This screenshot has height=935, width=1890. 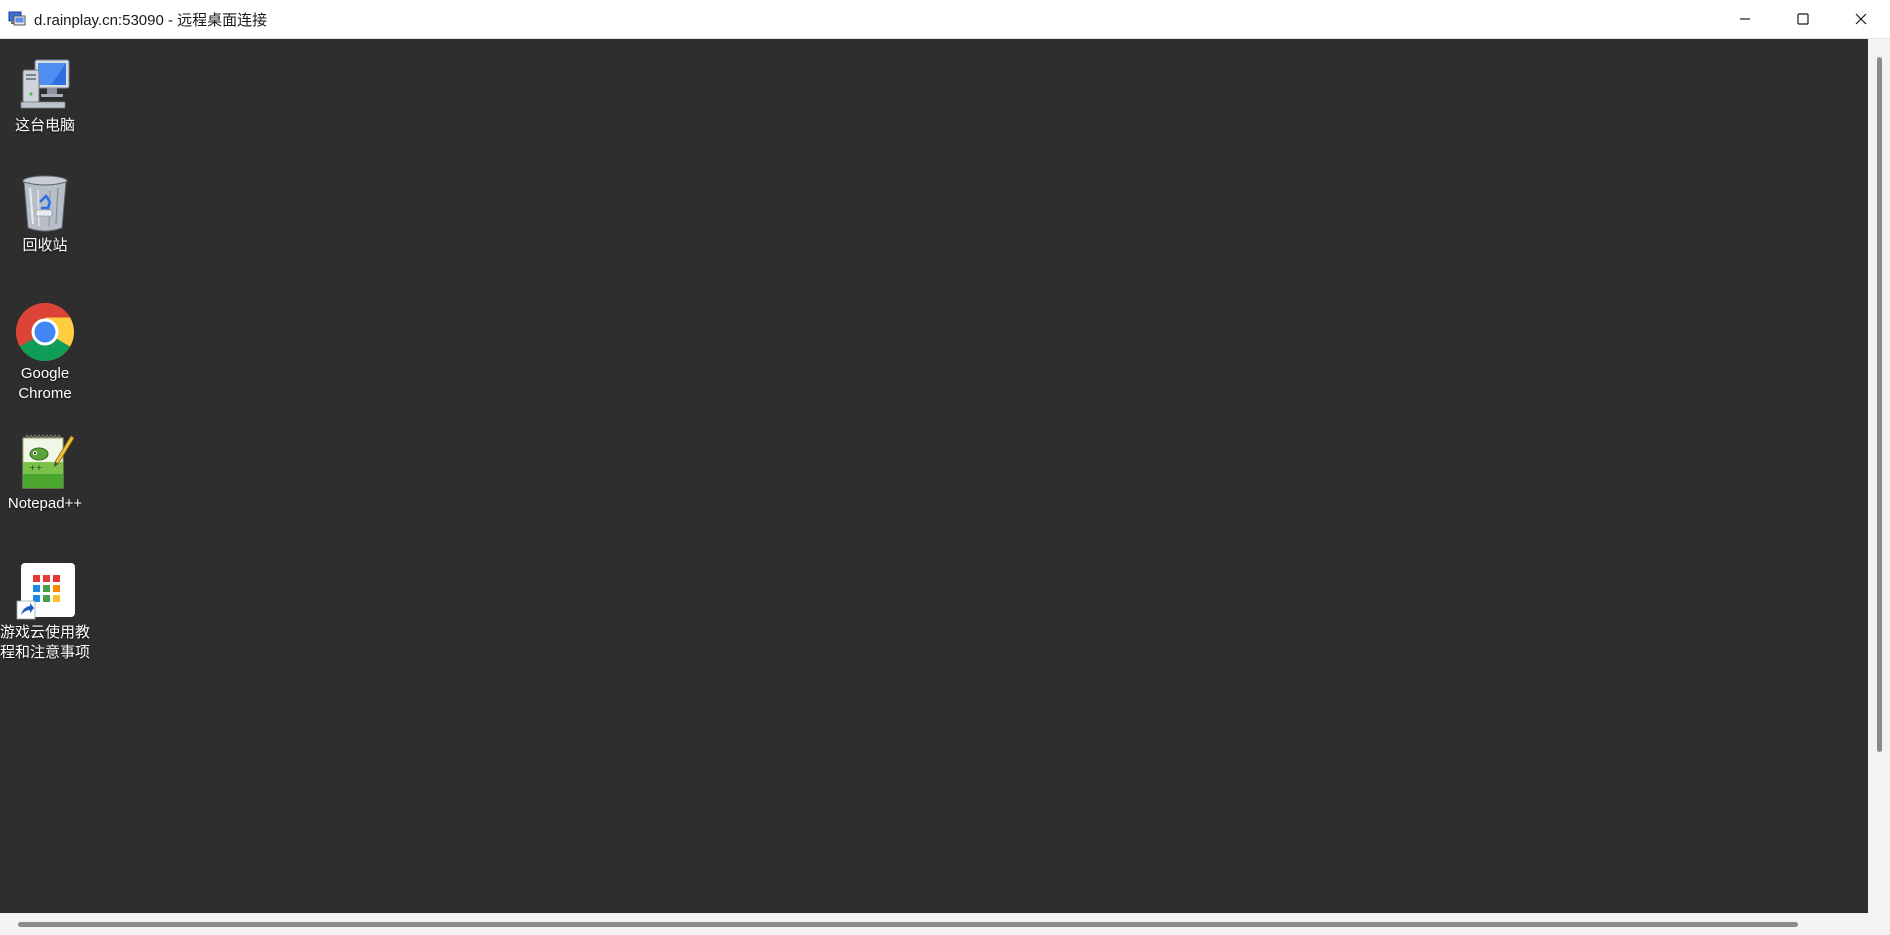 What do you see at coordinates (17, 19) in the screenshot?
I see `remote-desktop-icon` at bounding box center [17, 19].